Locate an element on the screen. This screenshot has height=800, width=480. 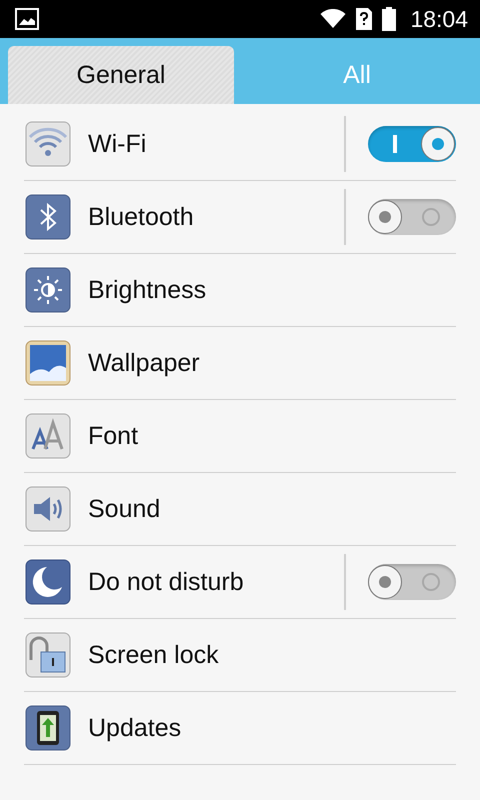
battery-icon is located at coordinates (389, 19).